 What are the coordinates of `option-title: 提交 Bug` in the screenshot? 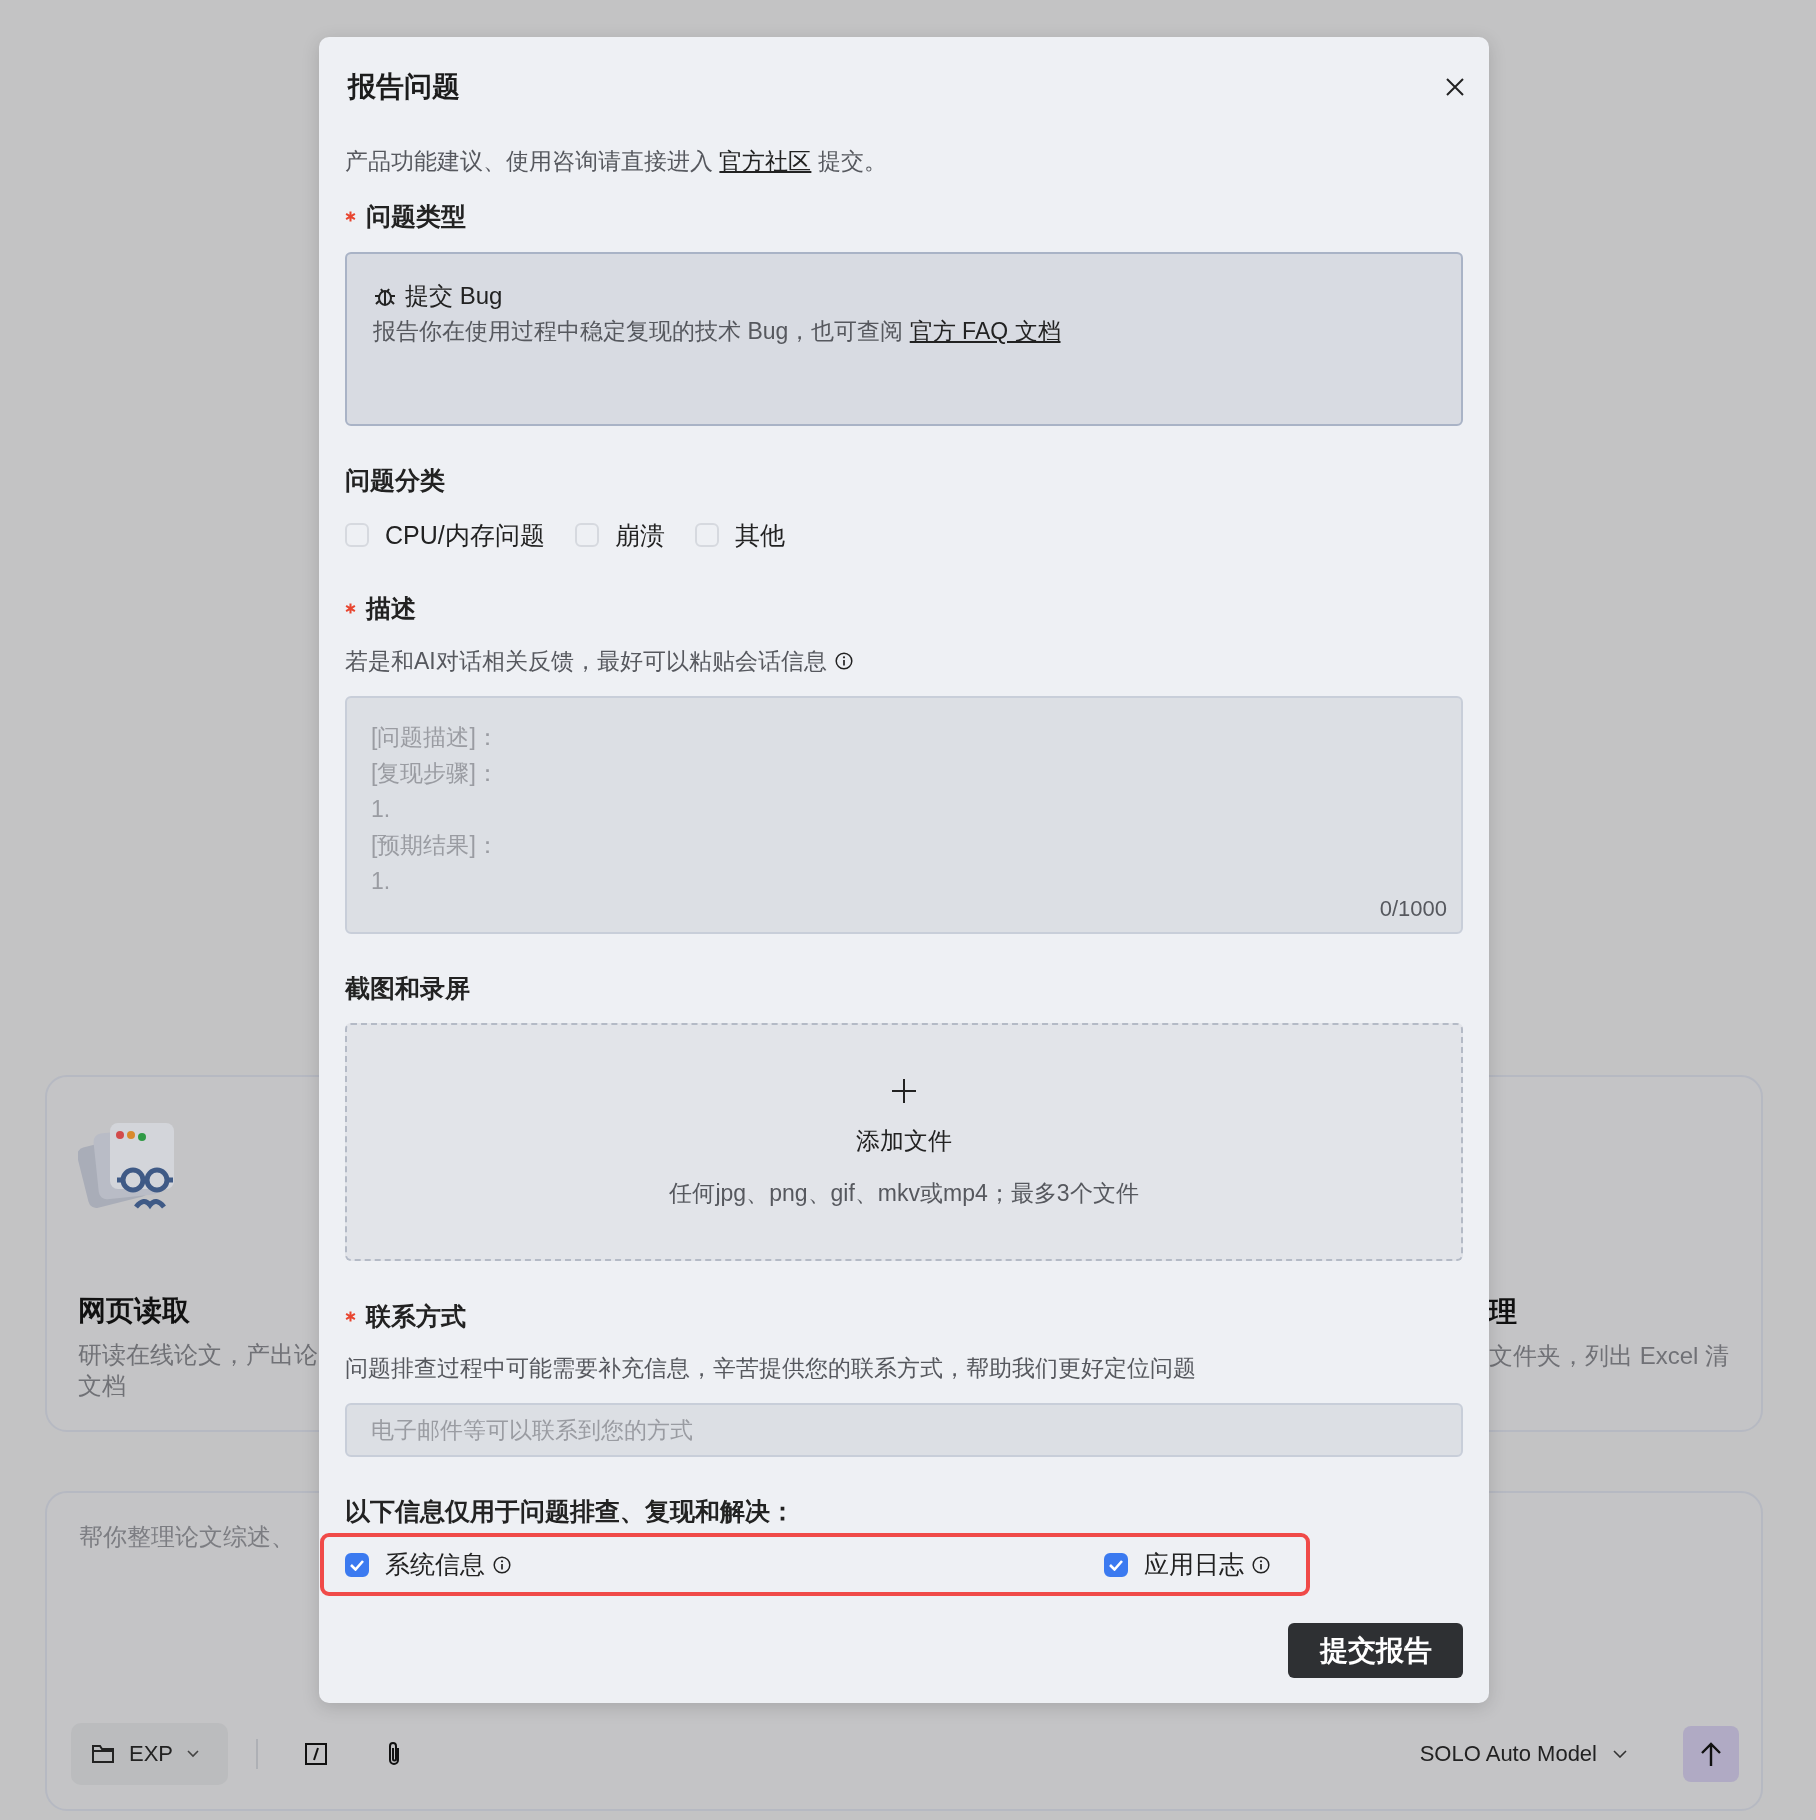 It's located at (454, 296).